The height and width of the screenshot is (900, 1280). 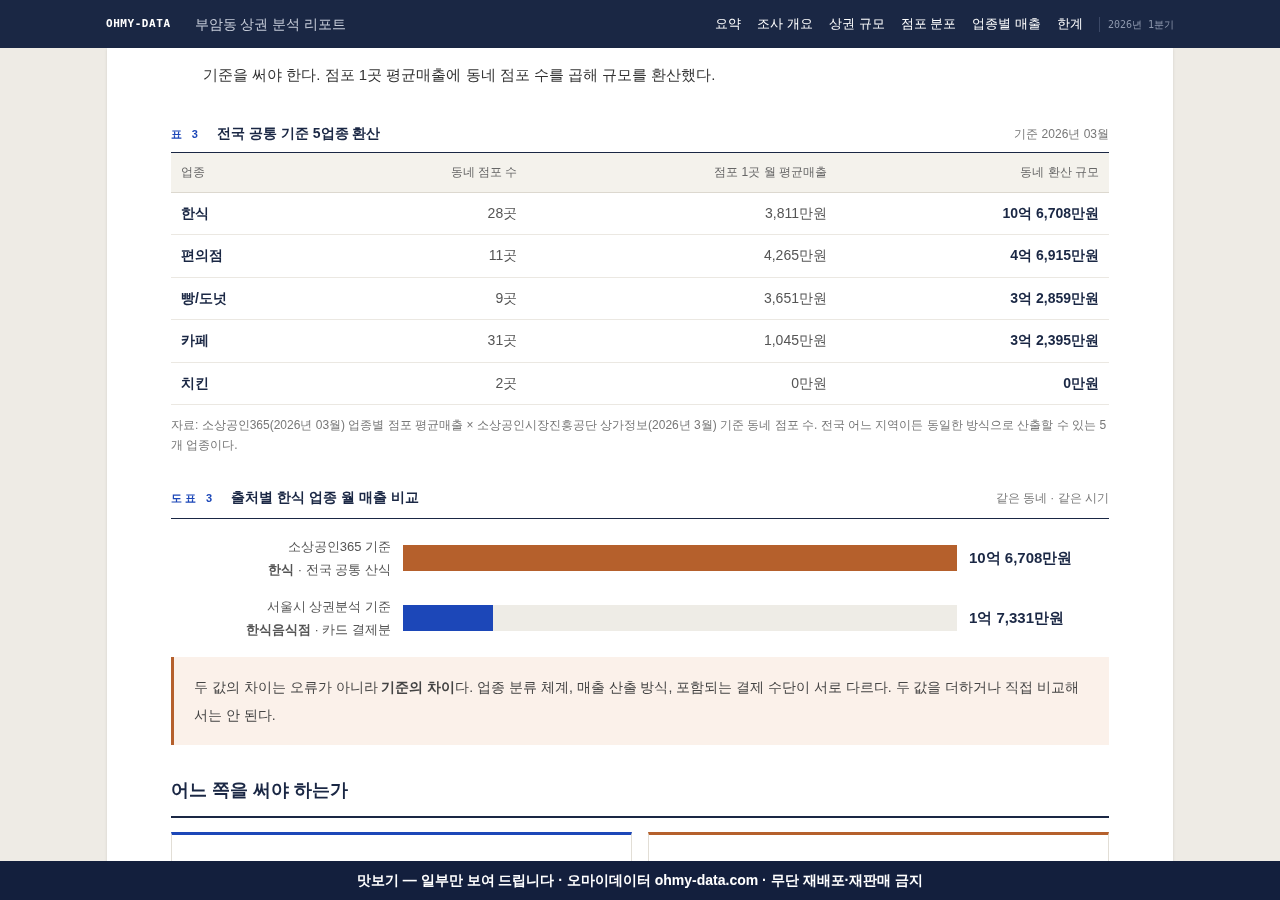 I want to click on table-cell: 빵/도넛, so click(x=248, y=298).